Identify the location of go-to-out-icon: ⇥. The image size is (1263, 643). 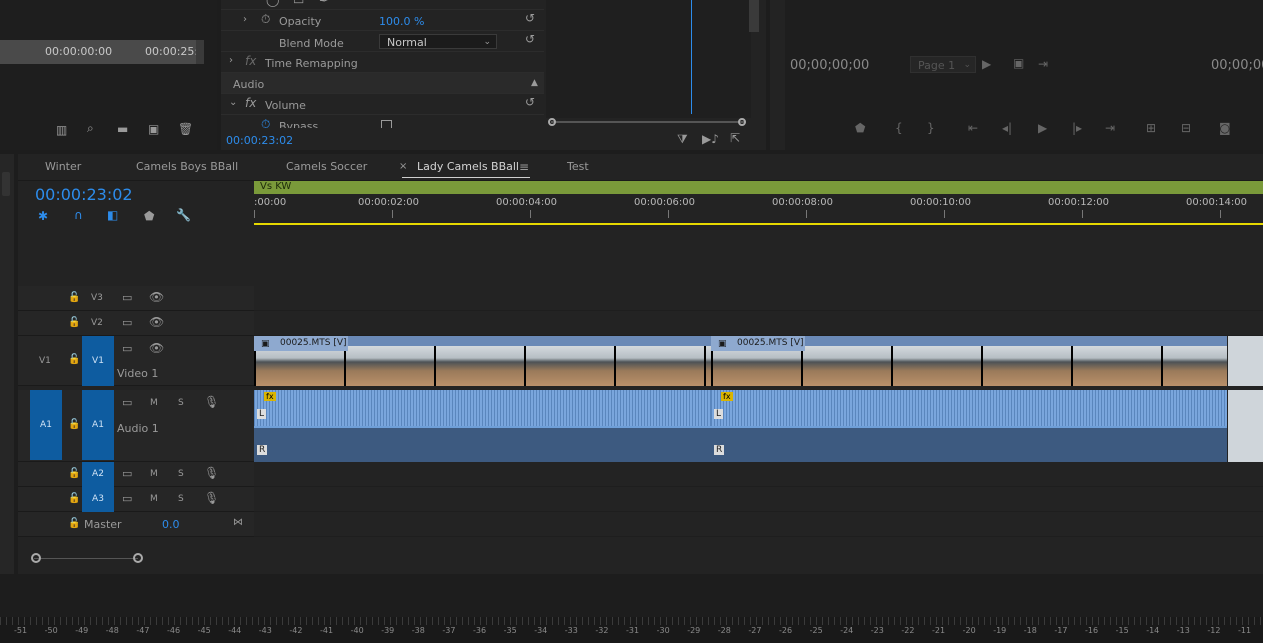
(1110, 128).